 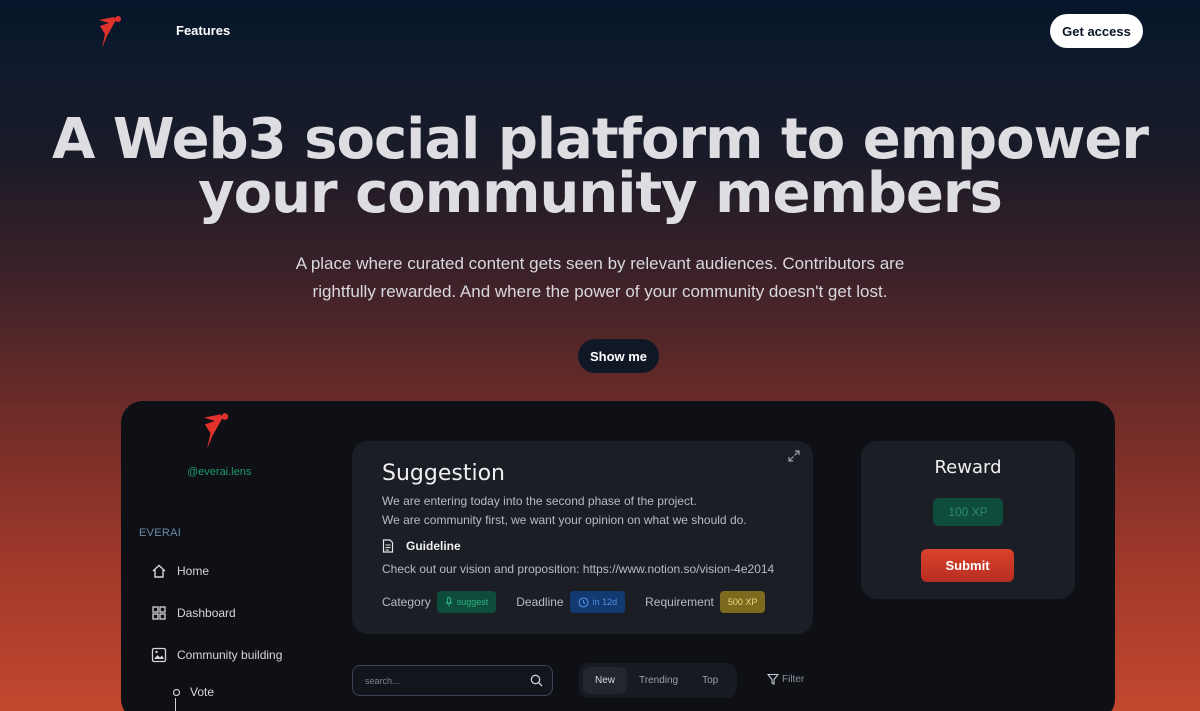 What do you see at coordinates (968, 512) in the screenshot?
I see `xp-badge: 100 XP` at bounding box center [968, 512].